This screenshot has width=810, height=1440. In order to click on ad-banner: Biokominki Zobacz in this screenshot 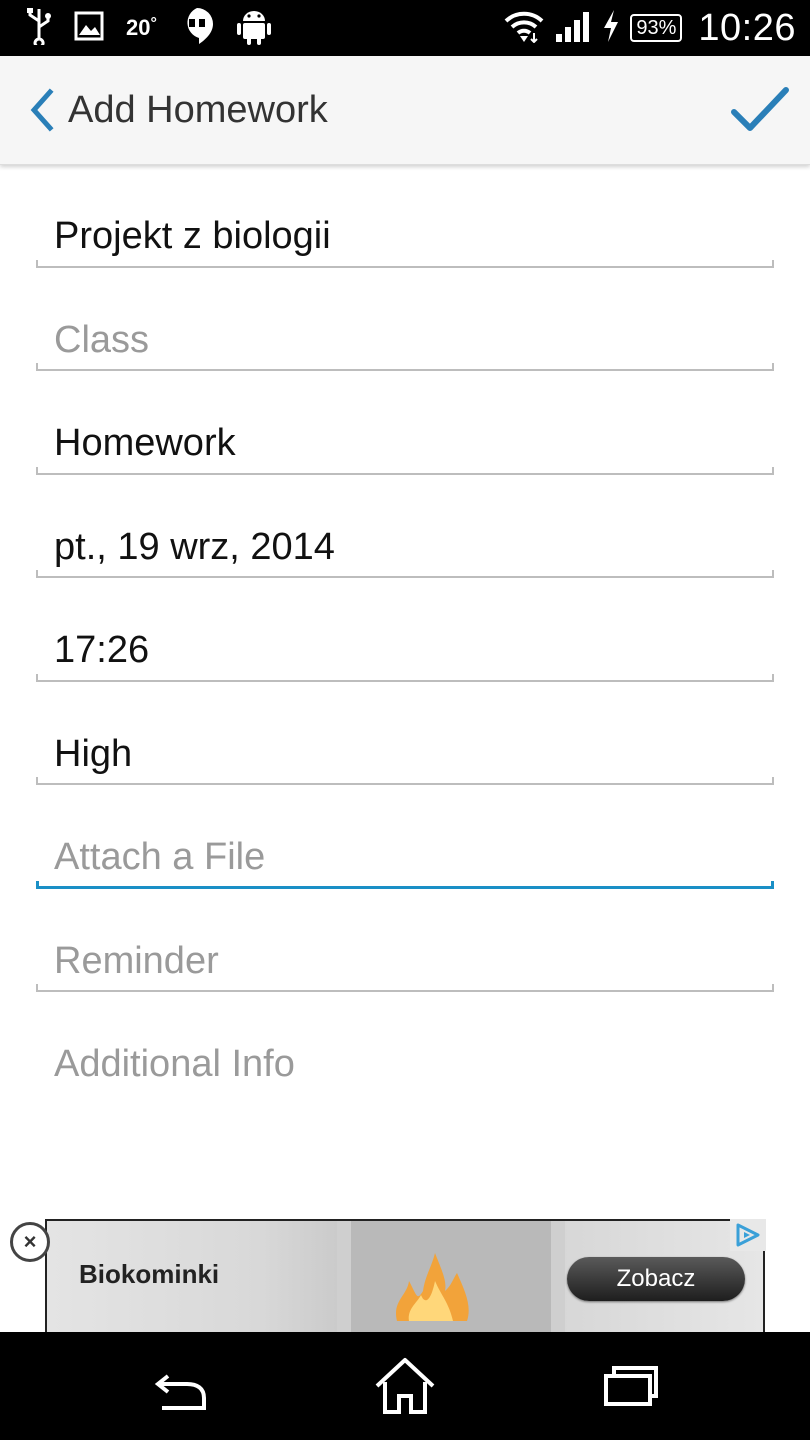, I will do `click(405, 1275)`.